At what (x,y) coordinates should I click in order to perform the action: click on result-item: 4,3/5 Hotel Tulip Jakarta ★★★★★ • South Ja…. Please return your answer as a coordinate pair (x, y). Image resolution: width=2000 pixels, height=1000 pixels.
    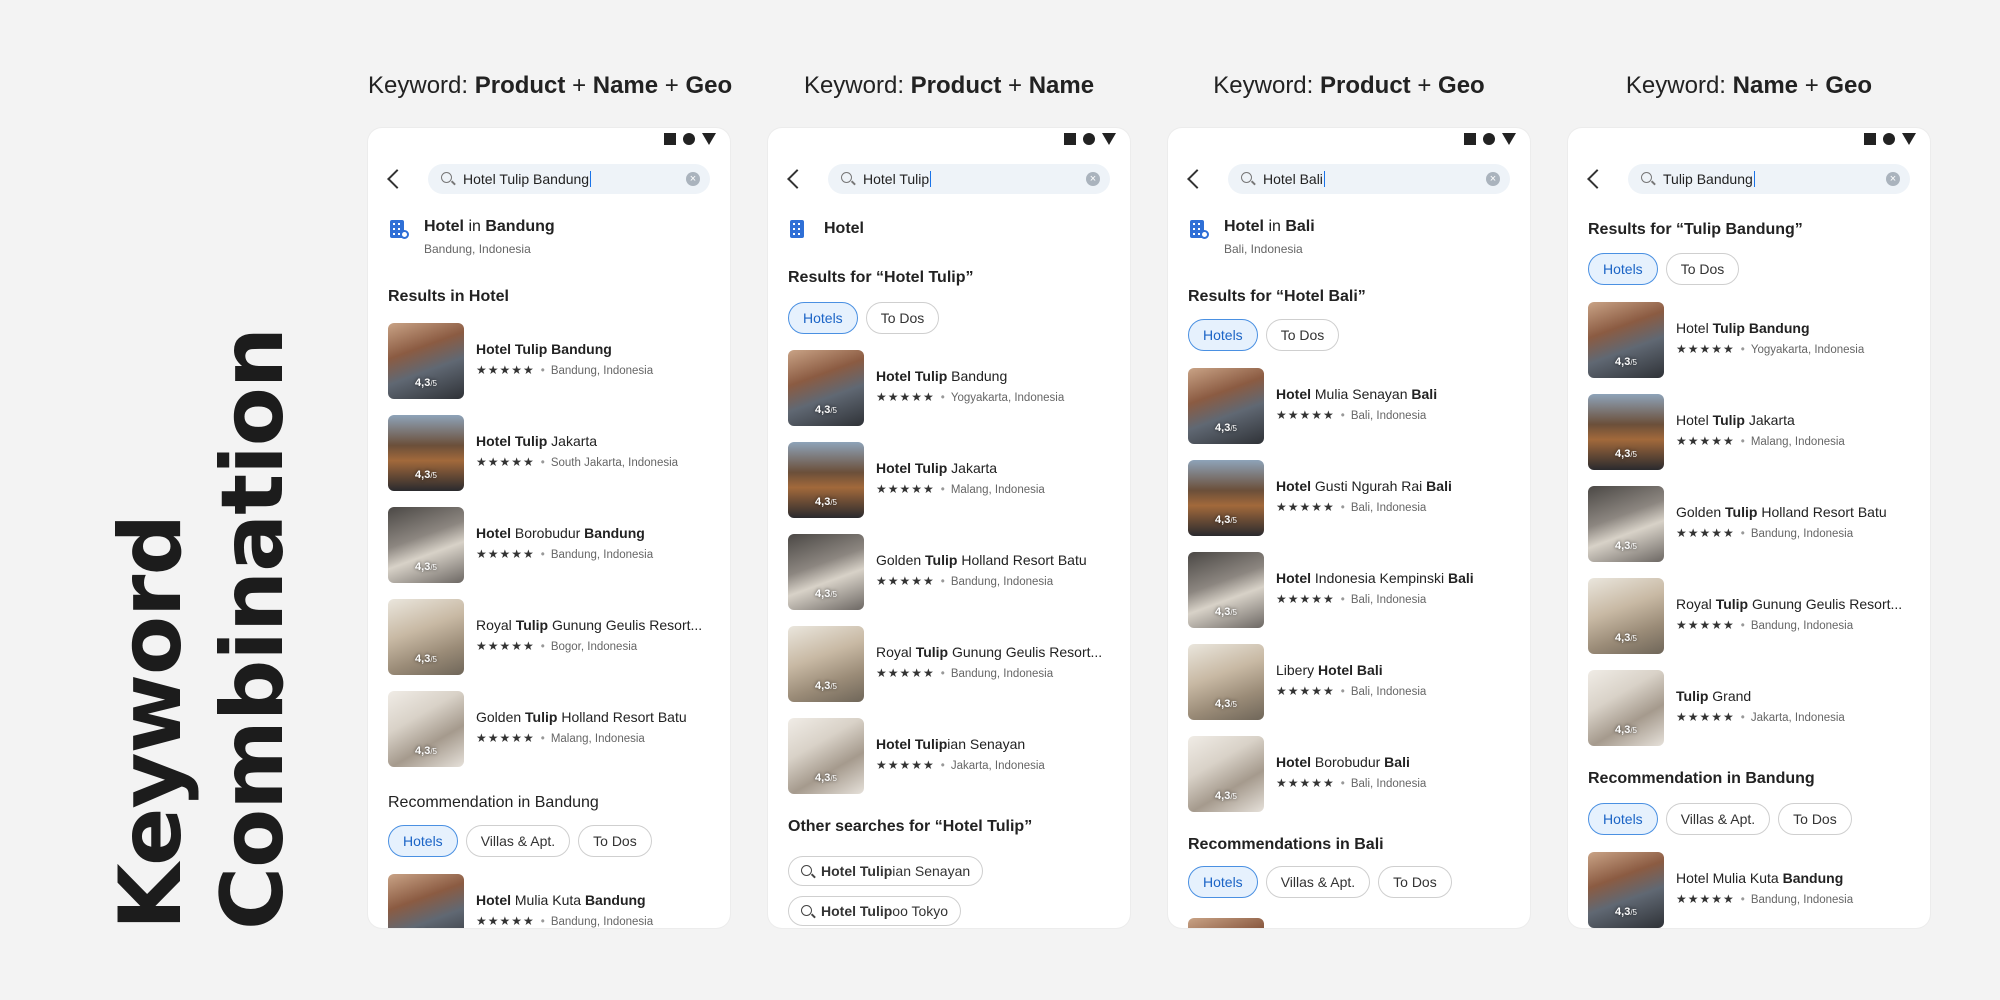
    Looking at the image, I should click on (553, 453).